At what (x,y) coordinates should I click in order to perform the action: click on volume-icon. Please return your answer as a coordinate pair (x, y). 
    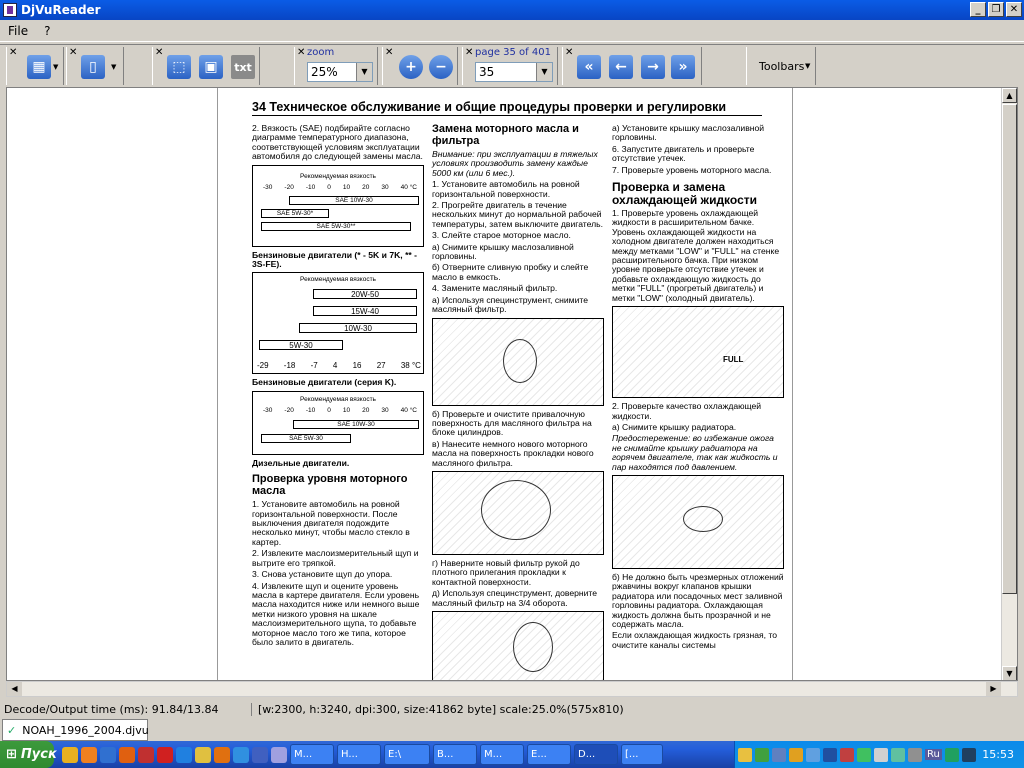
    Looking at the image, I should click on (881, 754).